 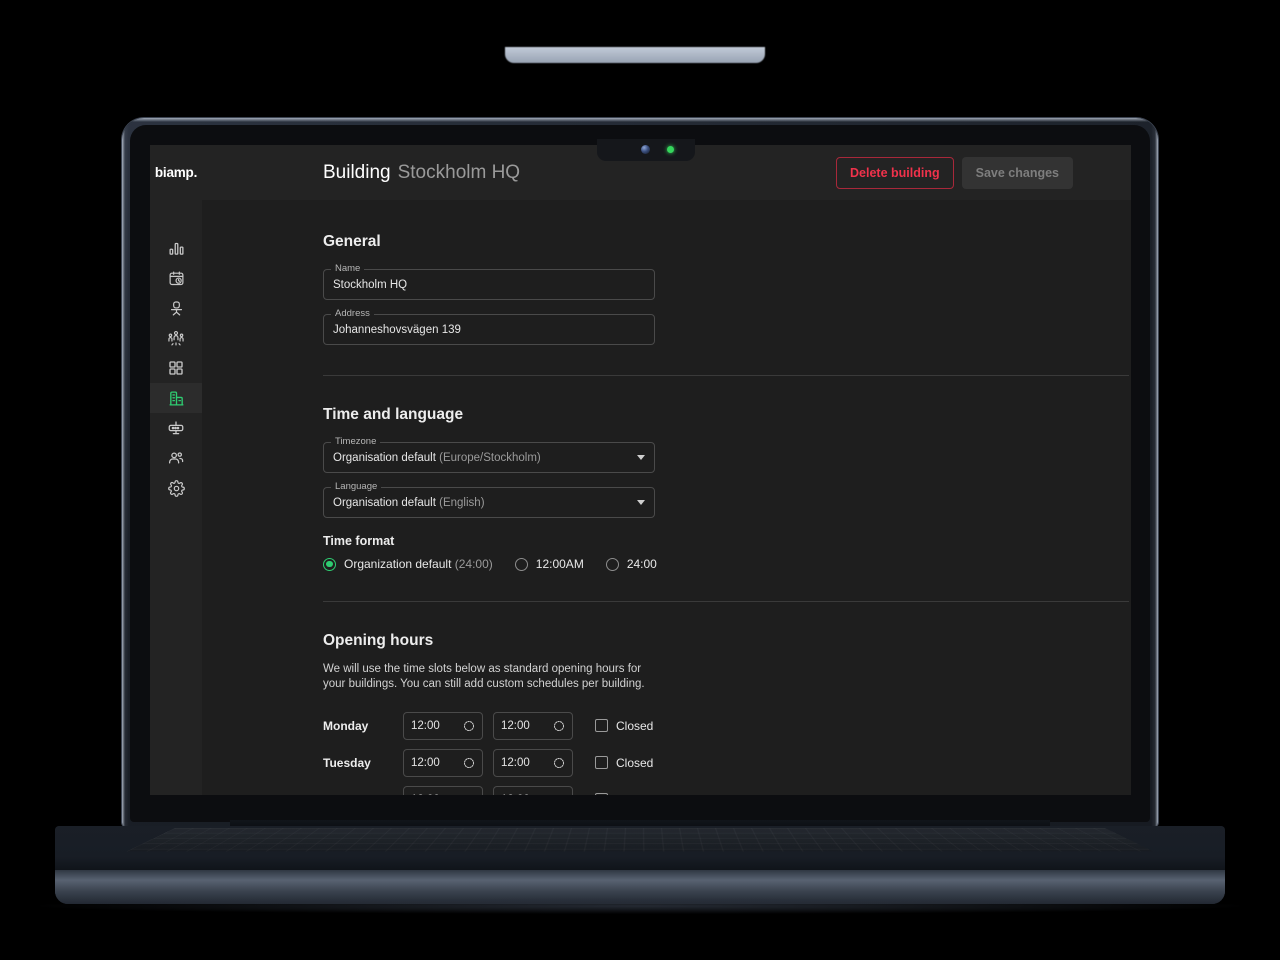 I want to click on bar-chart-icon, so click(x=176, y=248).